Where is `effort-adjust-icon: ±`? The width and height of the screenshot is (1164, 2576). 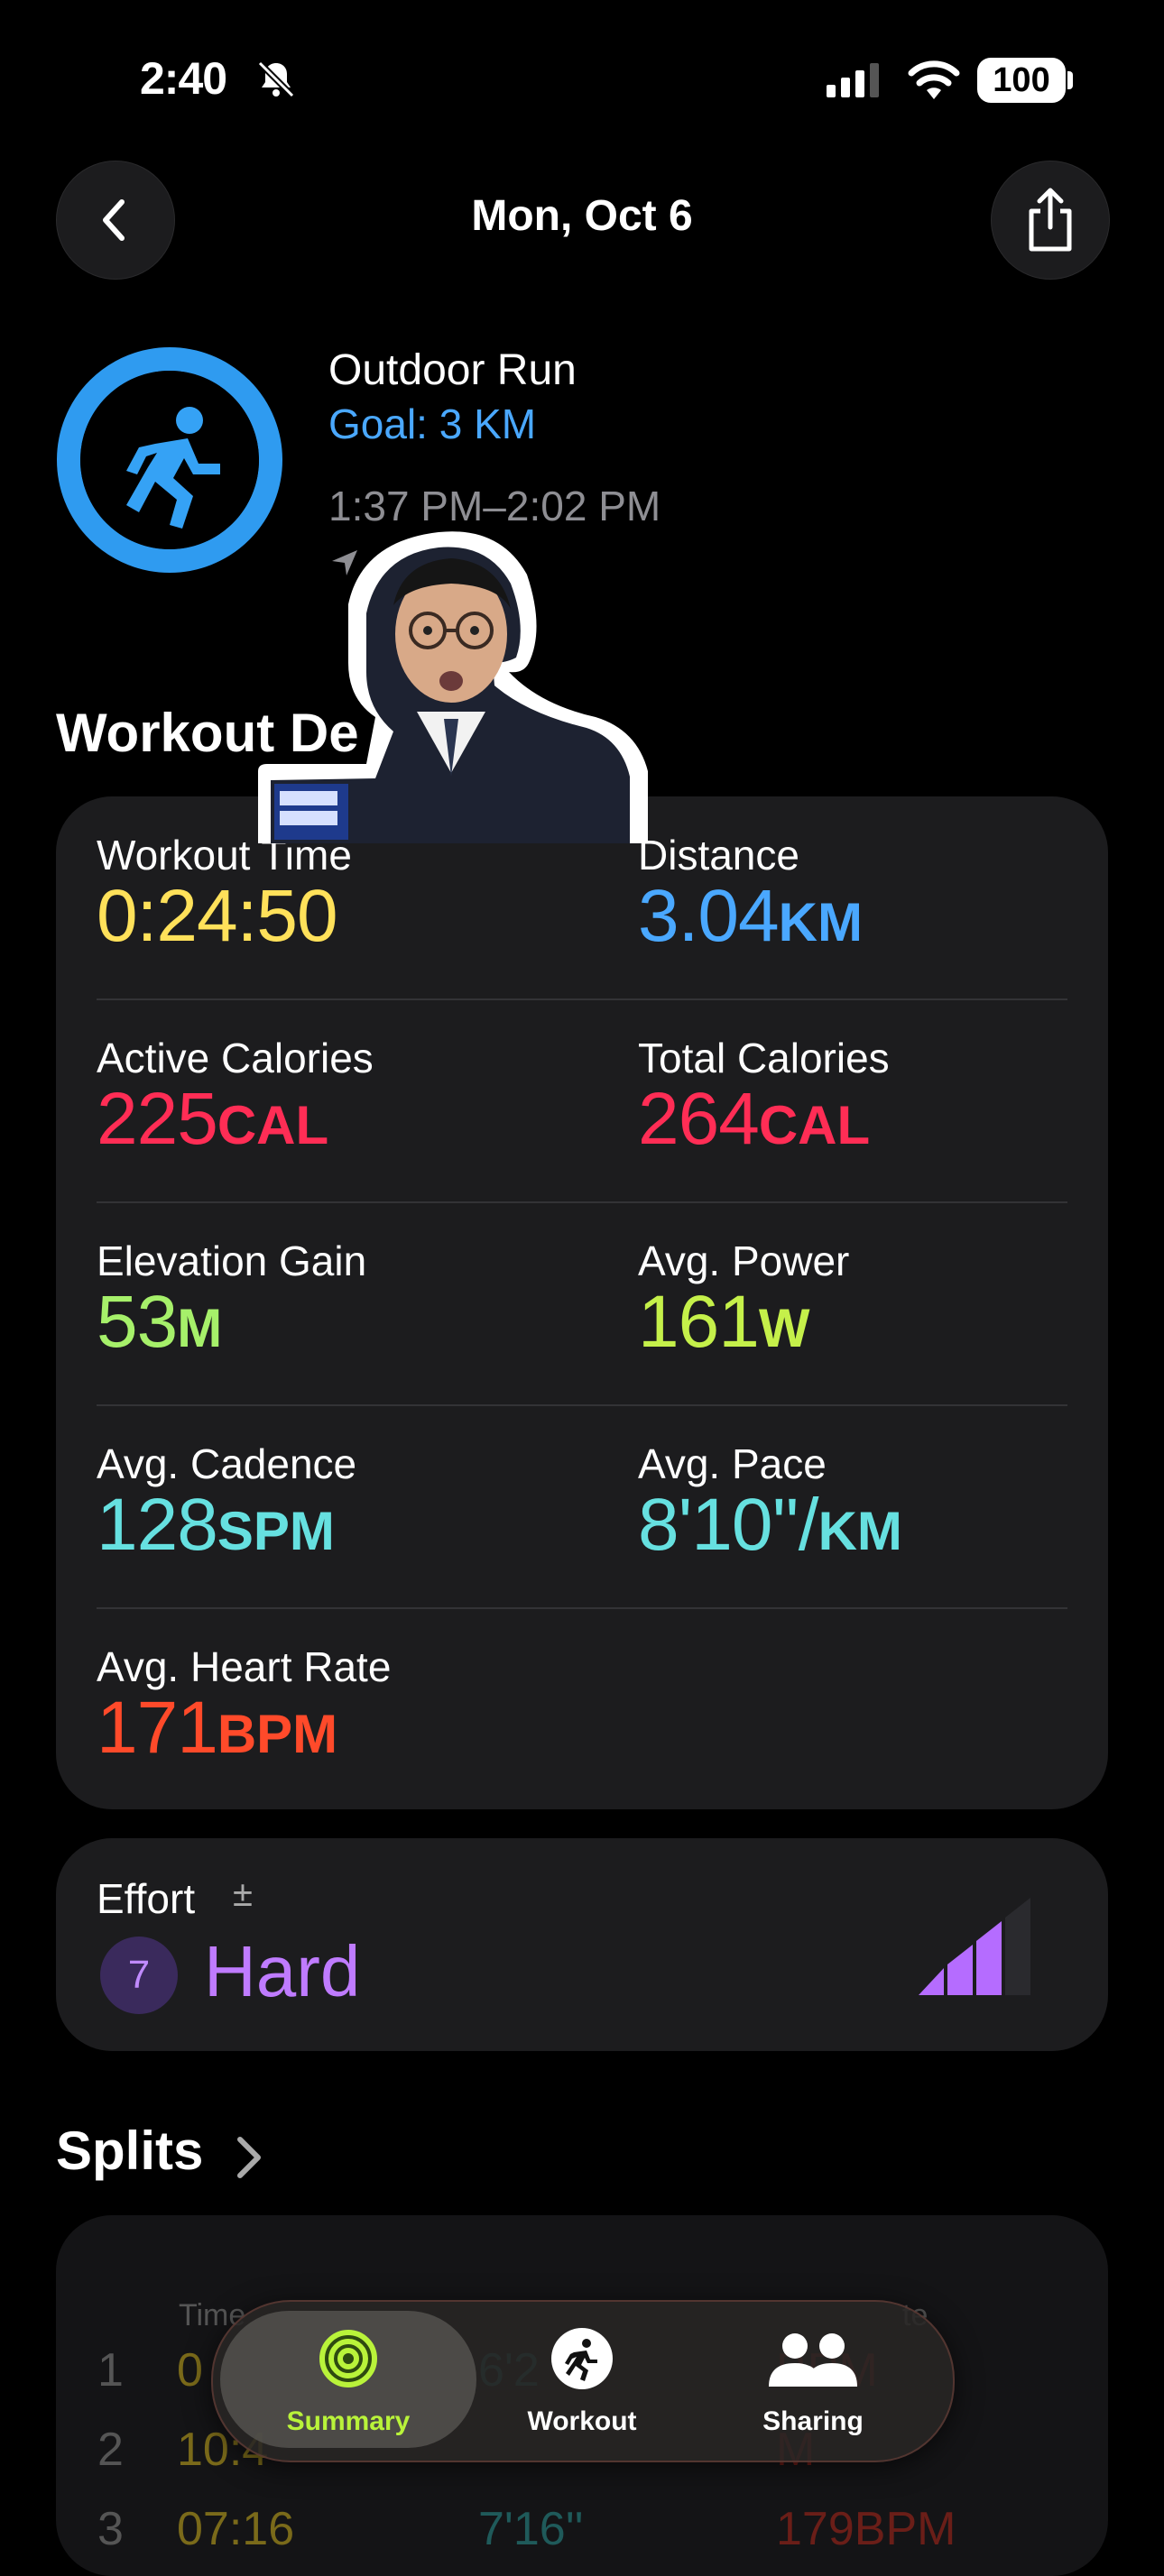 effort-adjust-icon: ± is located at coordinates (243, 1895).